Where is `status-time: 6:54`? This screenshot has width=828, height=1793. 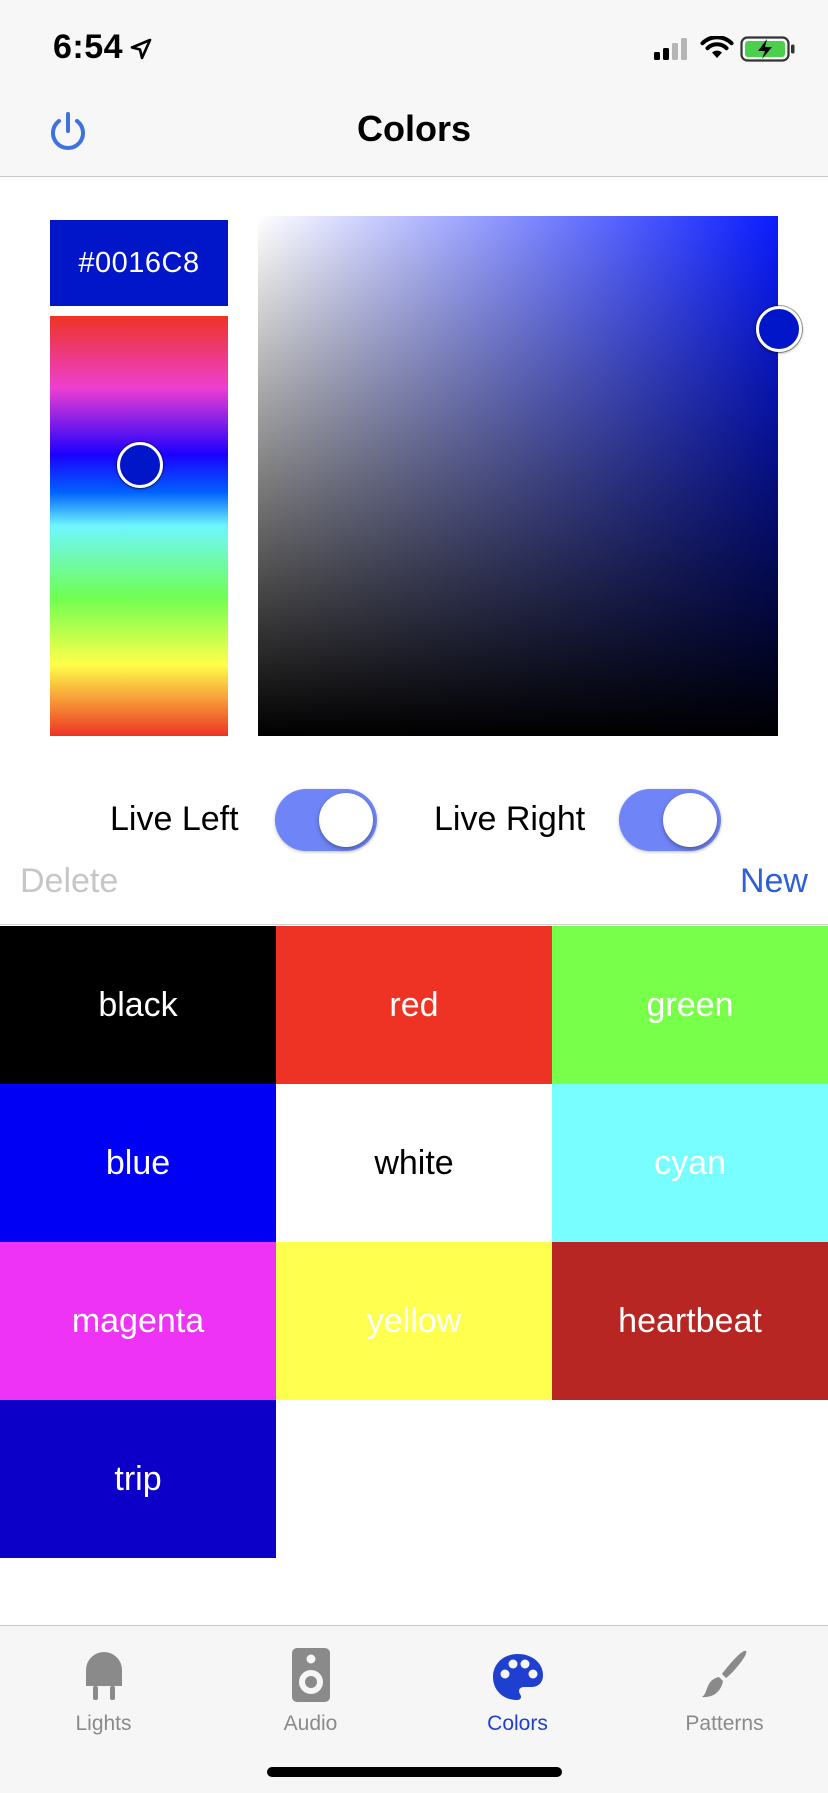
status-time: 6:54 is located at coordinates (88, 47).